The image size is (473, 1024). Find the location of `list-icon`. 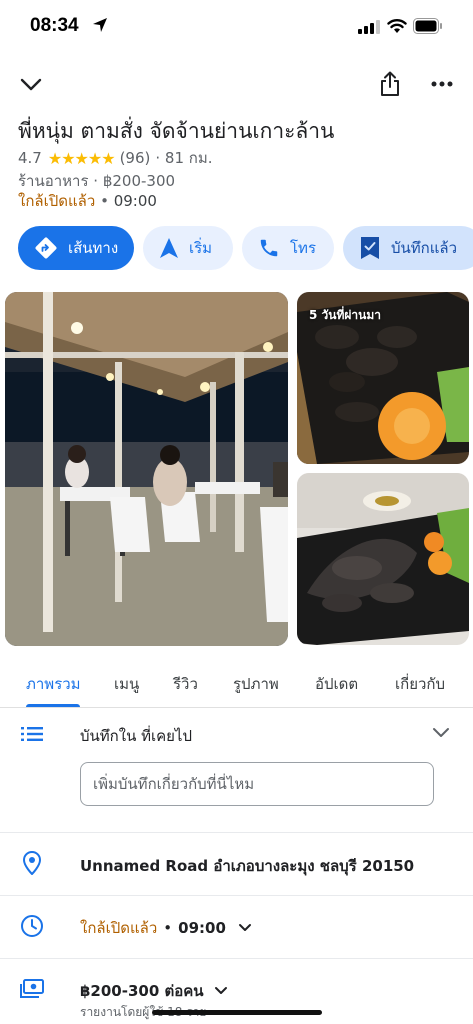

list-icon is located at coordinates (32, 734).